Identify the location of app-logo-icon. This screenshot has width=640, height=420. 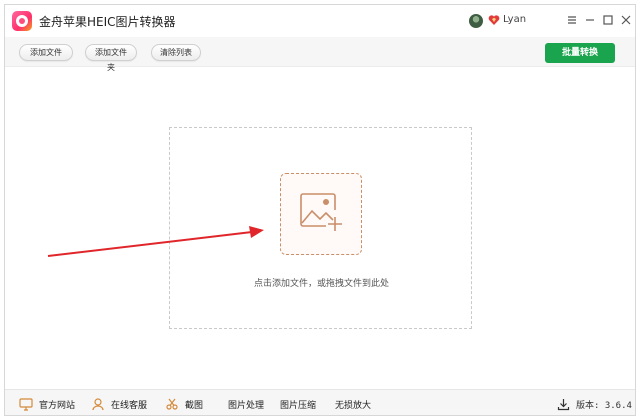
(22, 21).